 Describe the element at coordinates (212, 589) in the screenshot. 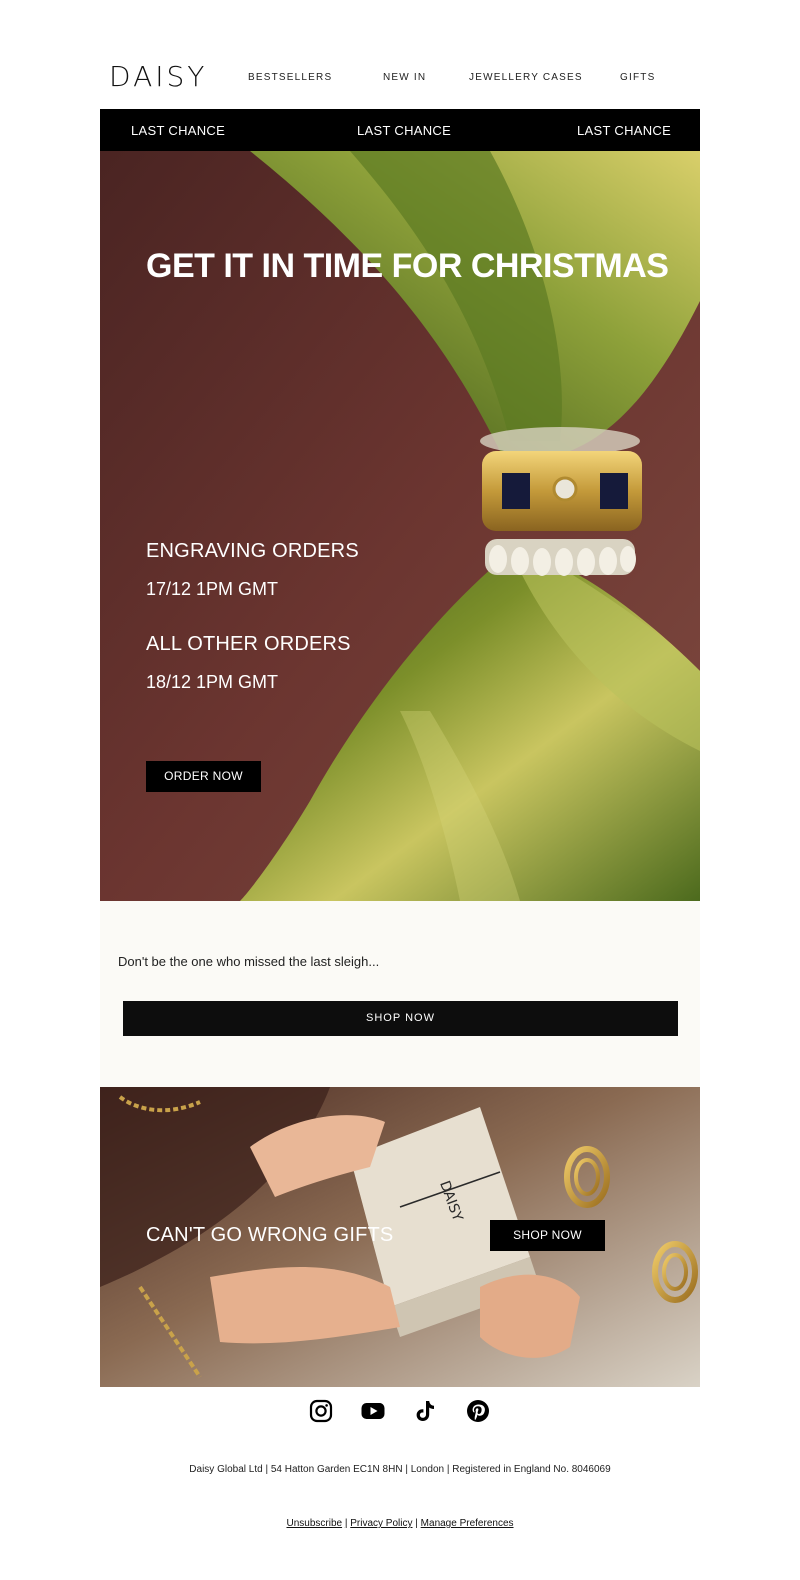

I see `engraving-date: 17/12 1PM GMT` at that location.